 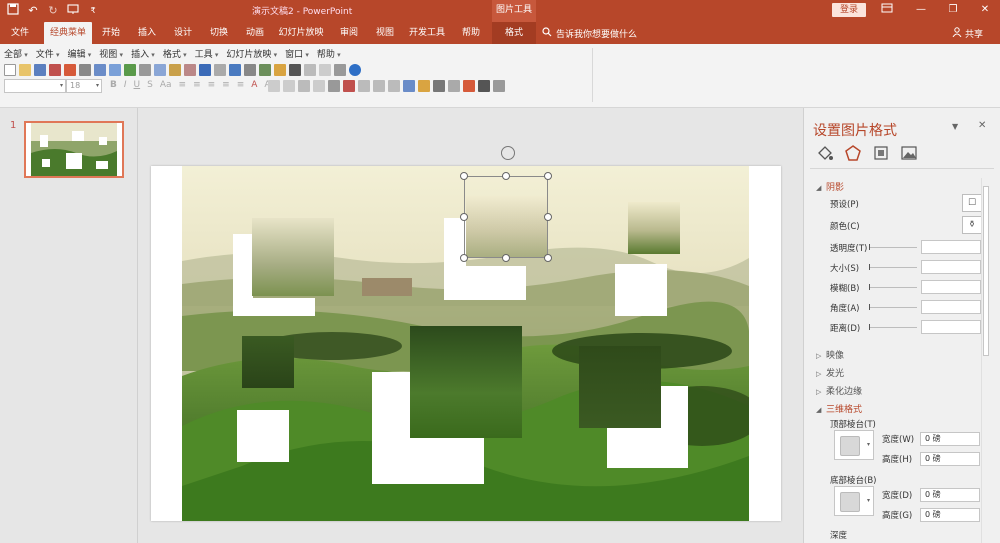 I want to click on blur-input, so click(x=951, y=287).